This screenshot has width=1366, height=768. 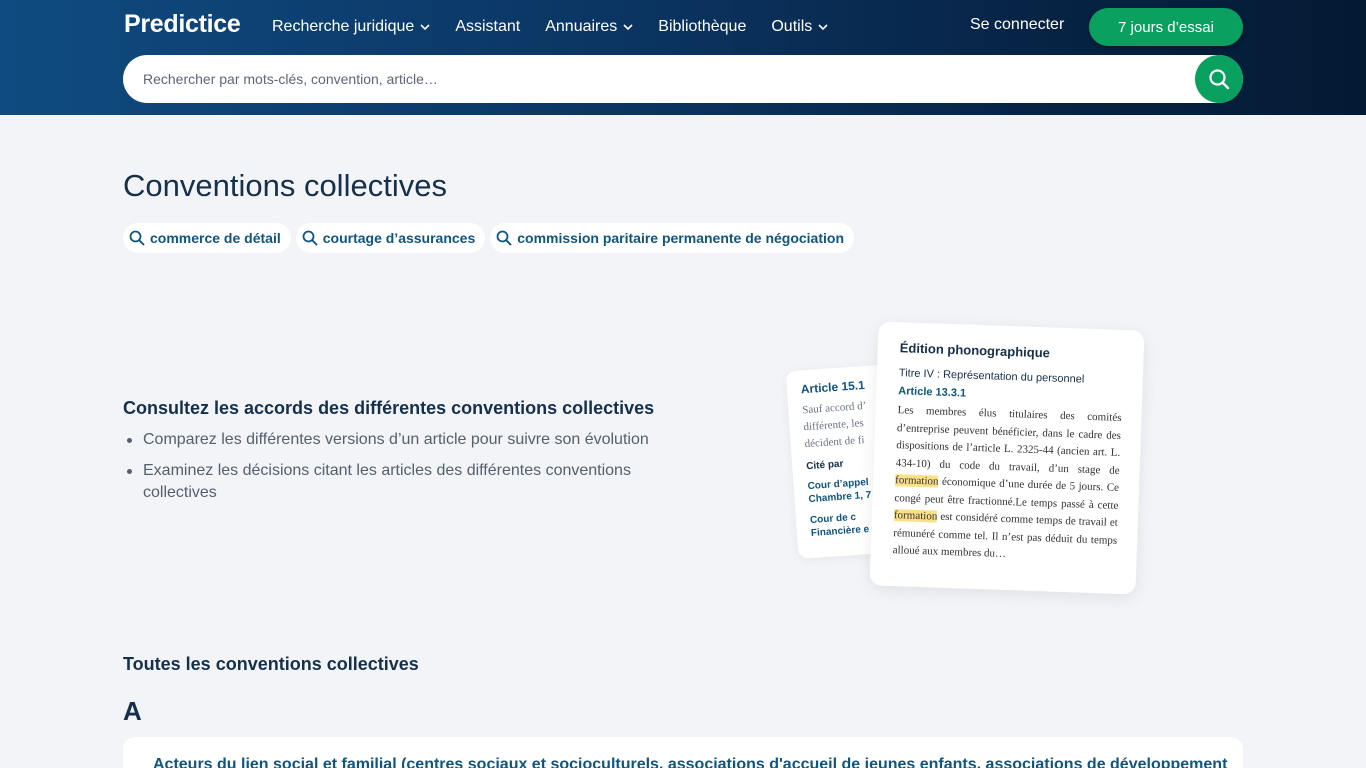 I want to click on login-link: Se connecter, so click(x=1017, y=25).